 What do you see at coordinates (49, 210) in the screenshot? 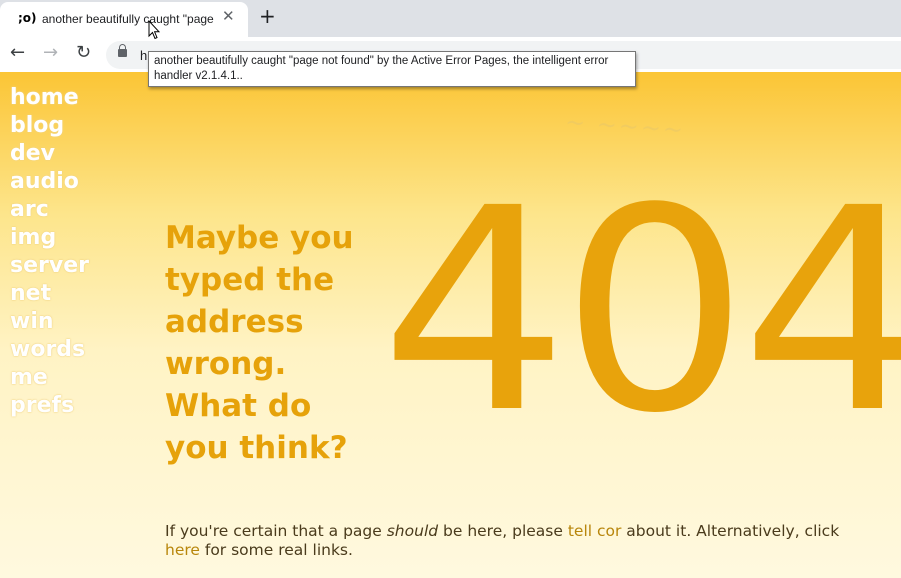
I see `nav-link-arc: arc` at bounding box center [49, 210].